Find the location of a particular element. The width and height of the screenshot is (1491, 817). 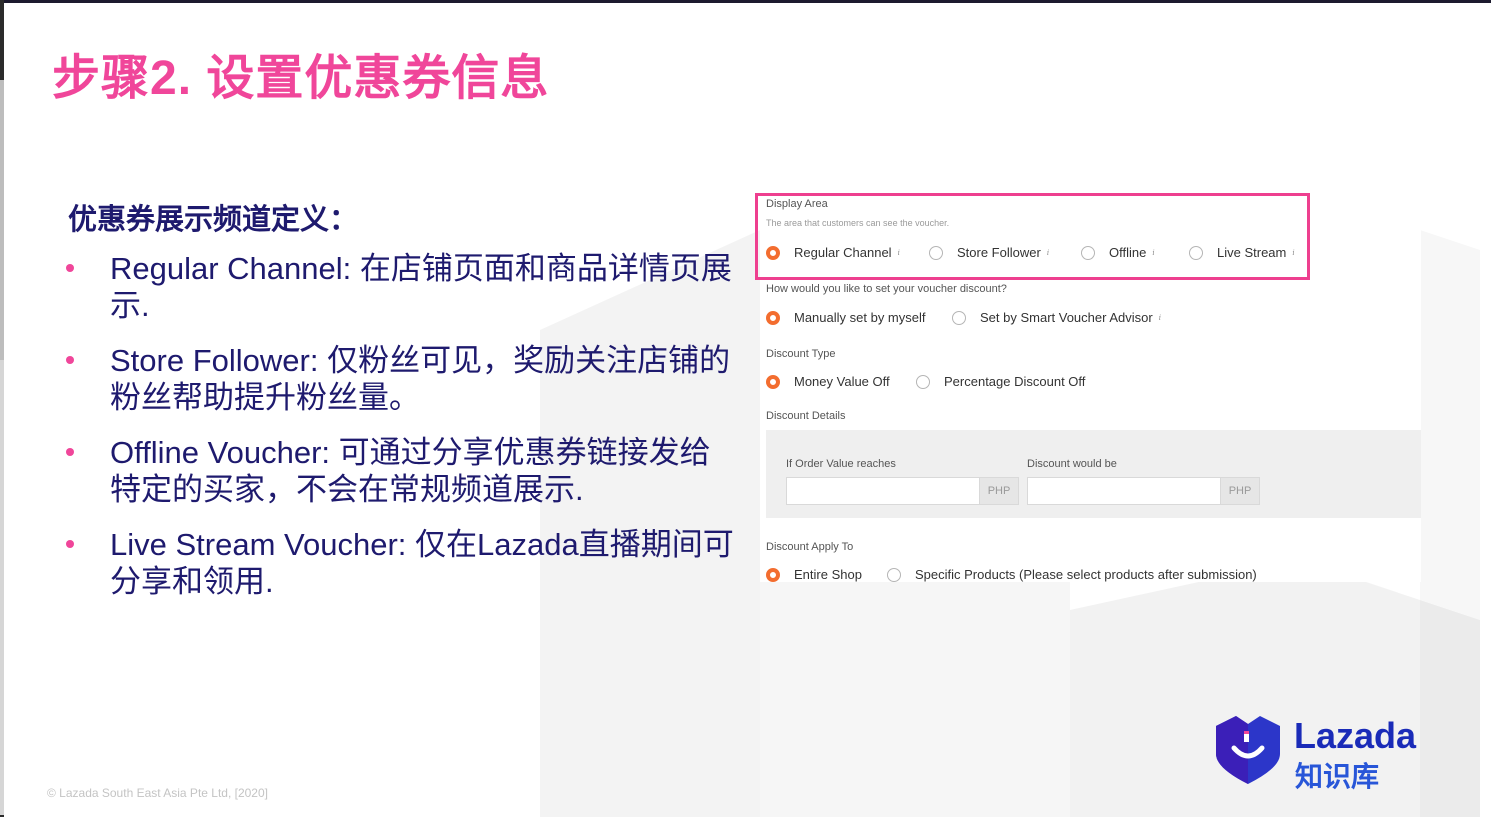

radio-manually-set: Manually set by myself is located at coordinates (846, 317).